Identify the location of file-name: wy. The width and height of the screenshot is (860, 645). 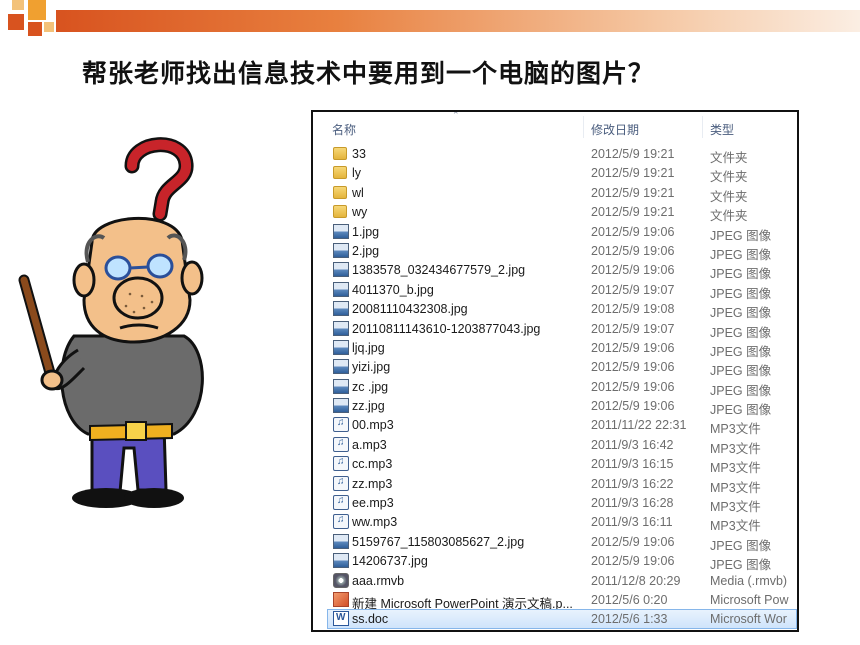
(360, 212).